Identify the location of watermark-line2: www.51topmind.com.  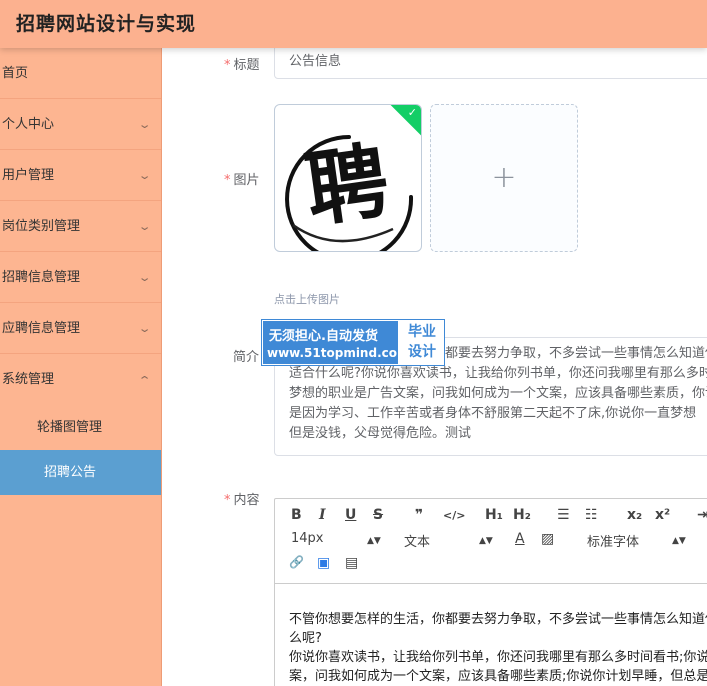
(338, 353).